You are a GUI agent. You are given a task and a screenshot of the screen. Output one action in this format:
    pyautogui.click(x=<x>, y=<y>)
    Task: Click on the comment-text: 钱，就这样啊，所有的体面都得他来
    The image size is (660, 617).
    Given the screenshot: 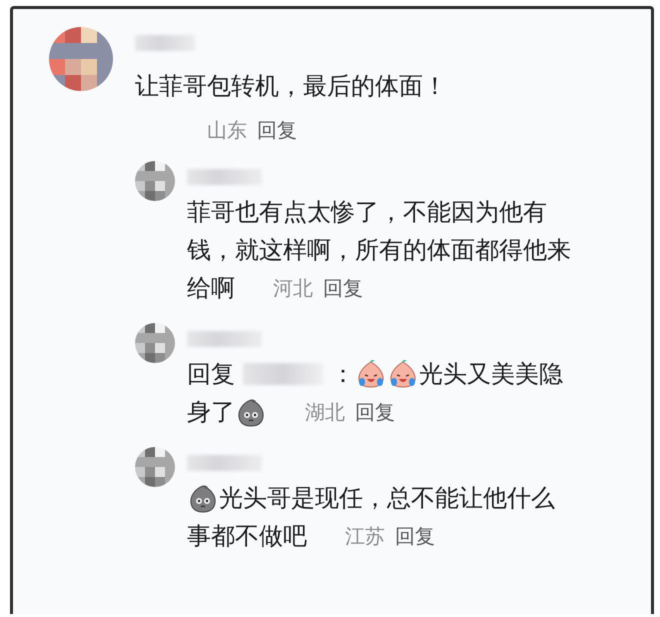 What is the action you would take?
    pyautogui.click(x=379, y=250)
    